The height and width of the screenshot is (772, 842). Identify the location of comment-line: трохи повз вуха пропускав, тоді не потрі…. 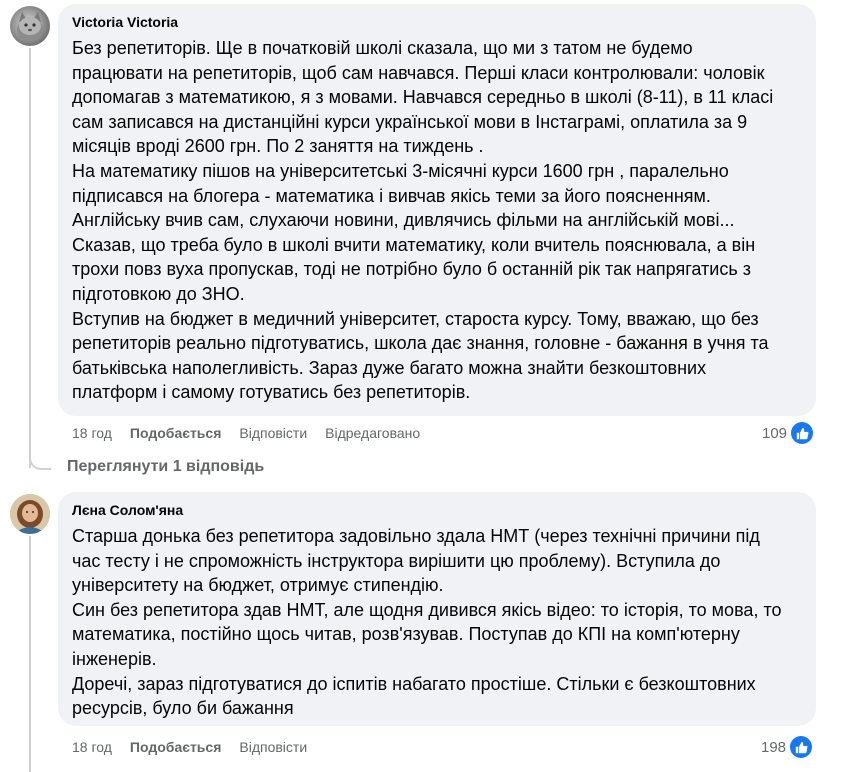
(411, 269).